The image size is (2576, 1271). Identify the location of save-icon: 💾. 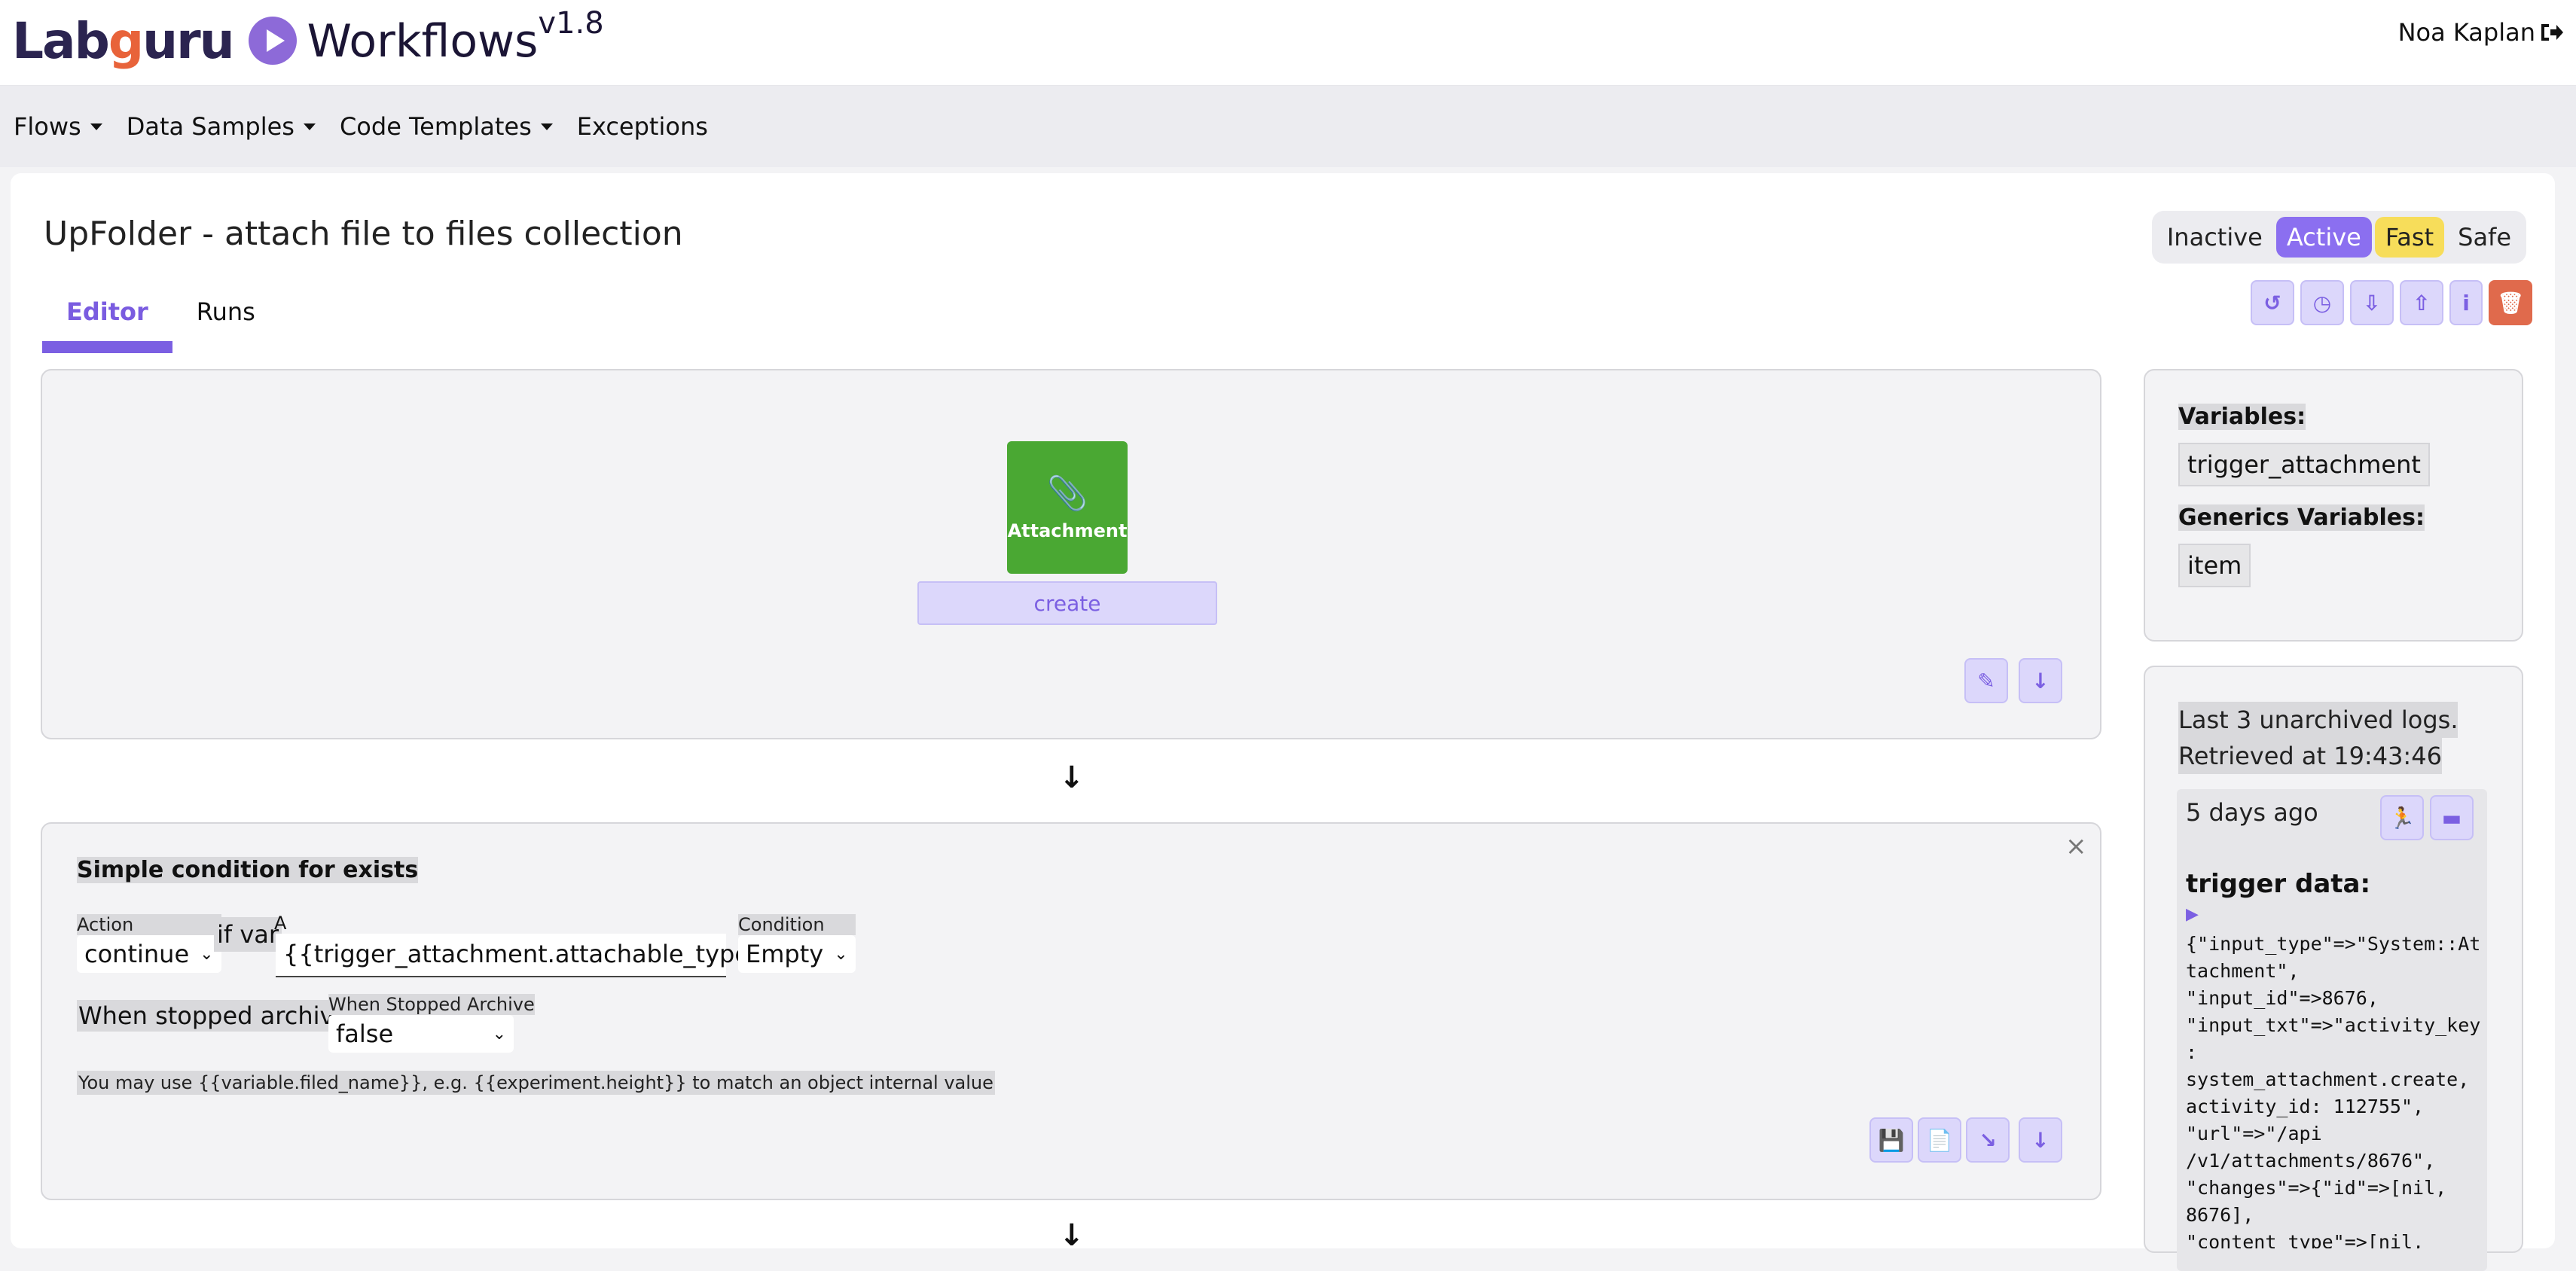
(1891, 1140).